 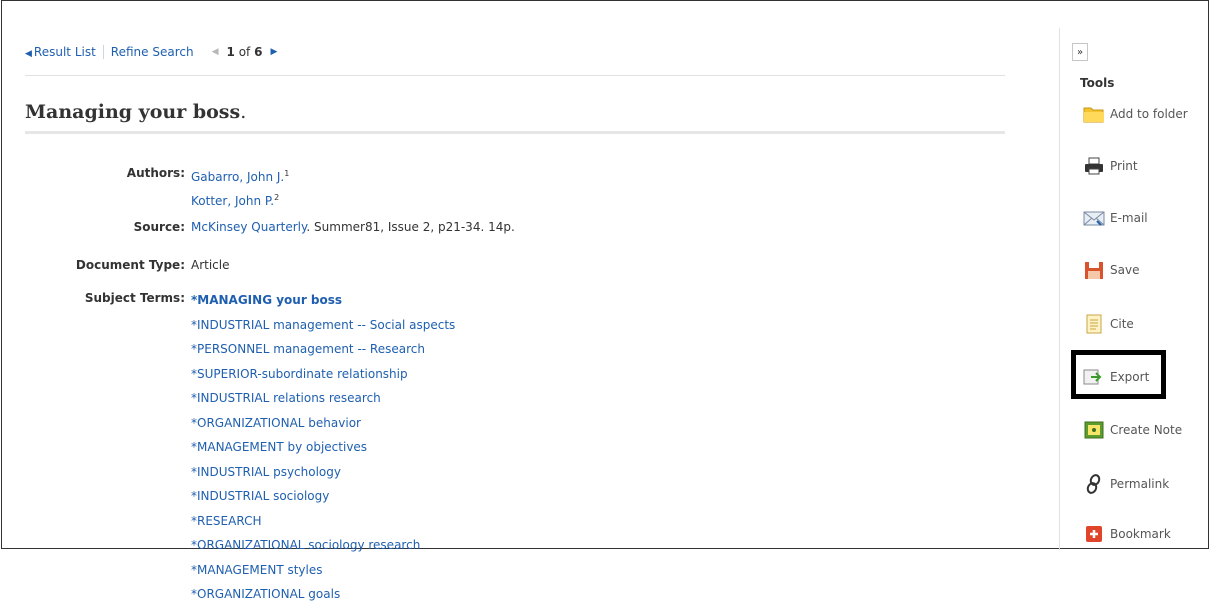 What do you see at coordinates (410, 227) in the screenshot?
I see `source-citation-text: . Summer81, Issue 2, p21-34. 14p.` at bounding box center [410, 227].